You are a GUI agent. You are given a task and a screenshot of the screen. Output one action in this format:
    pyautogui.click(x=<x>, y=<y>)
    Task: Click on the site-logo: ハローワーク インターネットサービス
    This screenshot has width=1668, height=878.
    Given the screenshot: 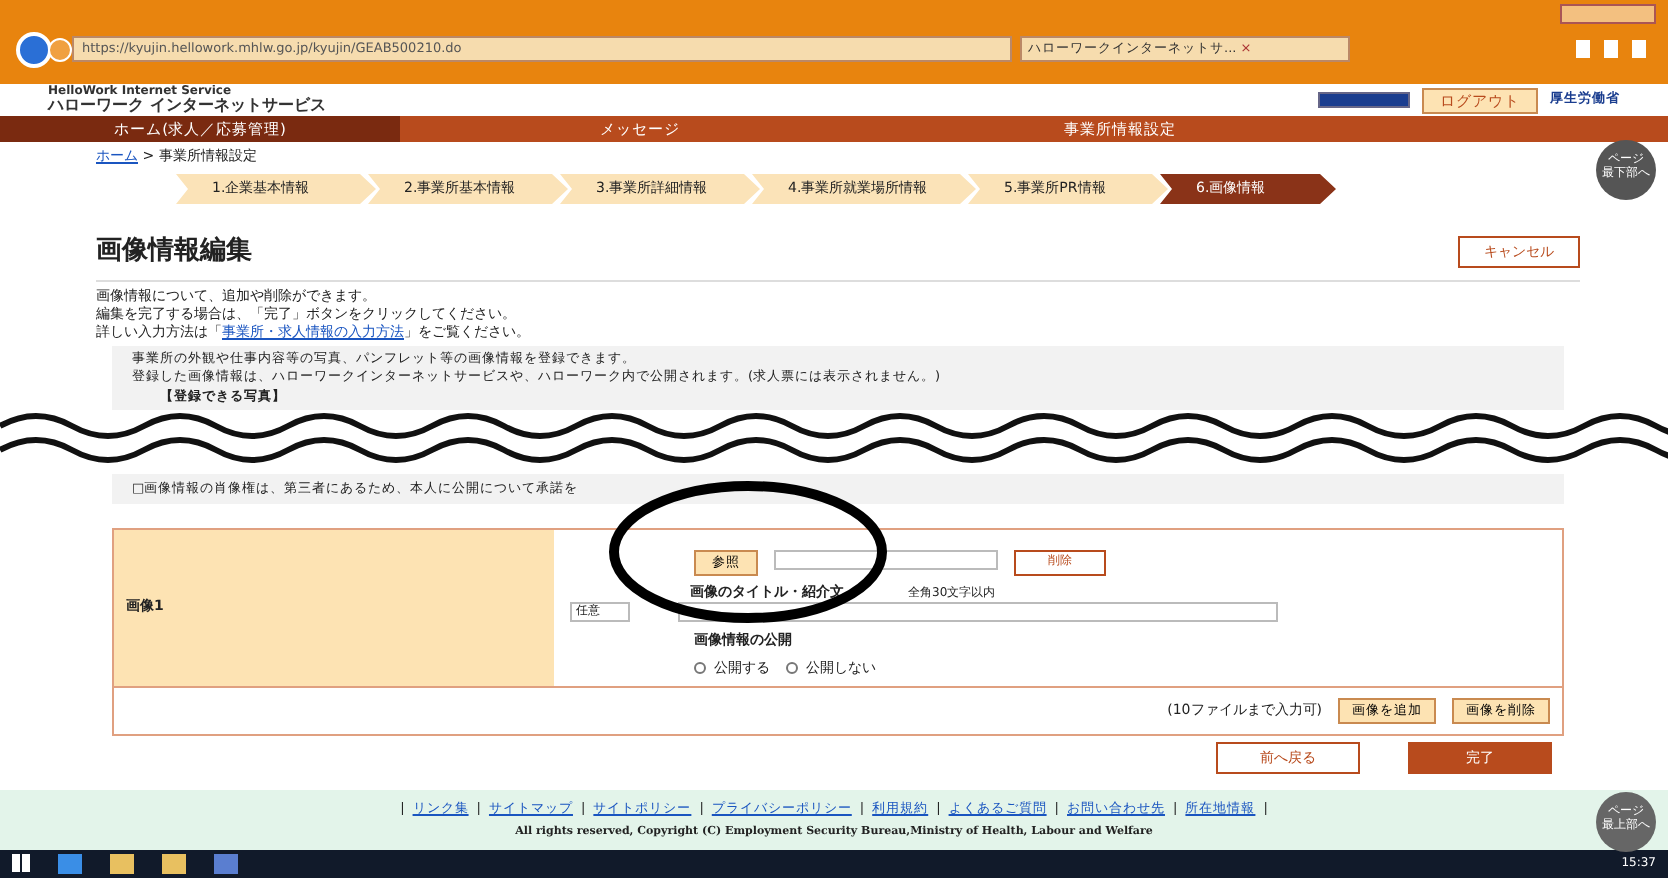 What is the action you would take?
    pyautogui.click(x=187, y=106)
    